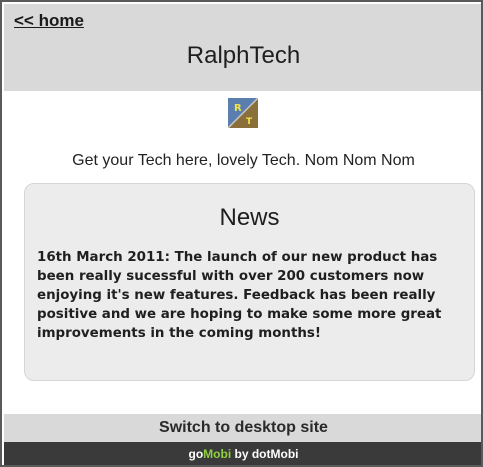 Image resolution: width=483 pixels, height=467 pixels. What do you see at coordinates (284, 454) in the screenshot?
I see `footer-brand-suffix: Mobi` at bounding box center [284, 454].